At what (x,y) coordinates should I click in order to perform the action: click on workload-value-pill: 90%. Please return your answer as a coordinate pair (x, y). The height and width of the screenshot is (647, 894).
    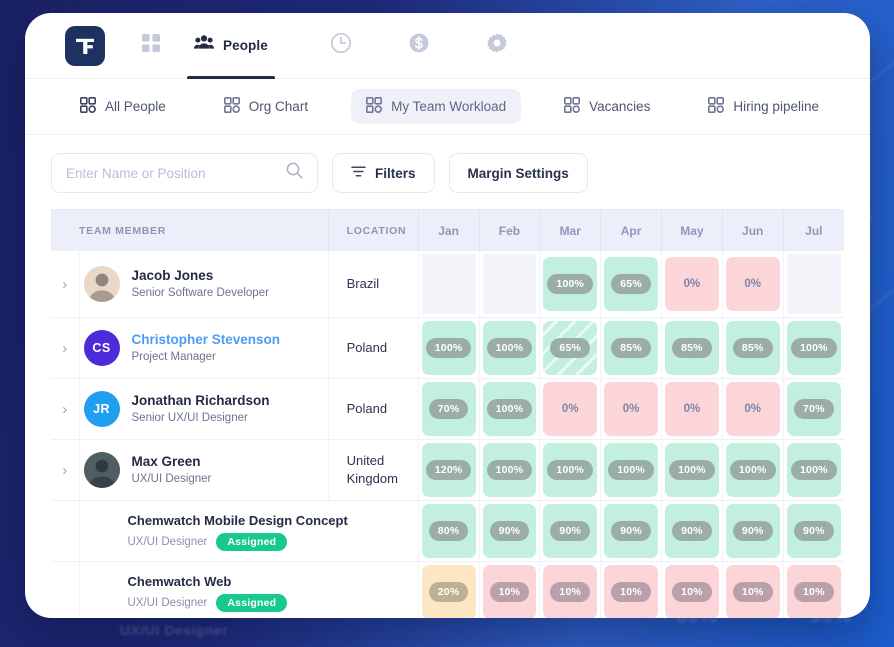
    Looking at the image, I should click on (570, 531).